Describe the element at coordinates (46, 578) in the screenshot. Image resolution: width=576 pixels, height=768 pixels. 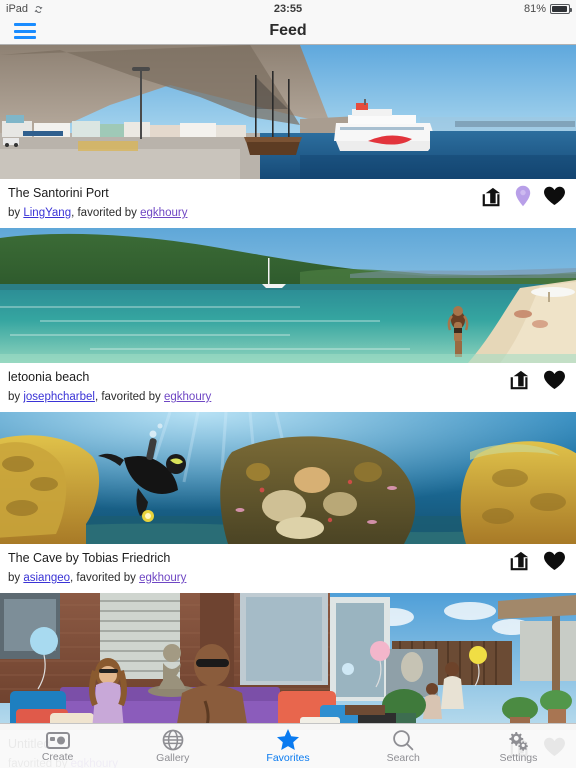
I see `post-author-link: asiangeo` at that location.